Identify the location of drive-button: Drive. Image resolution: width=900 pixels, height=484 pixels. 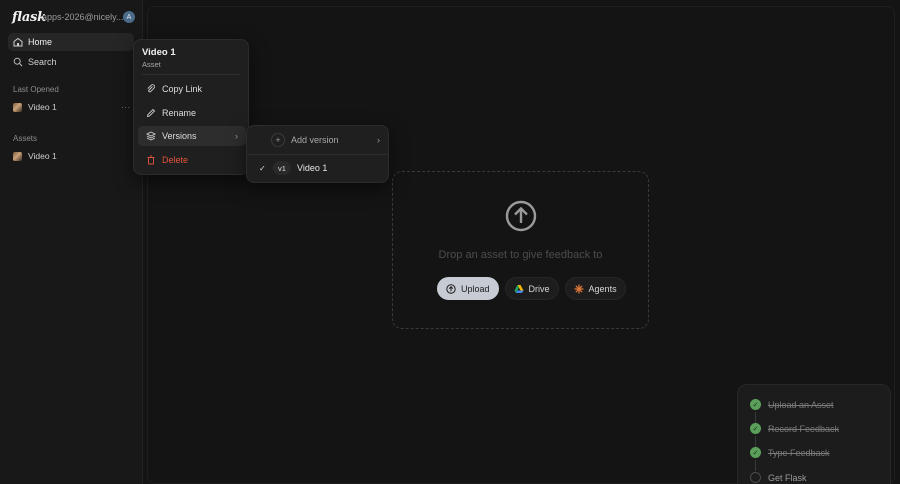
(531, 288).